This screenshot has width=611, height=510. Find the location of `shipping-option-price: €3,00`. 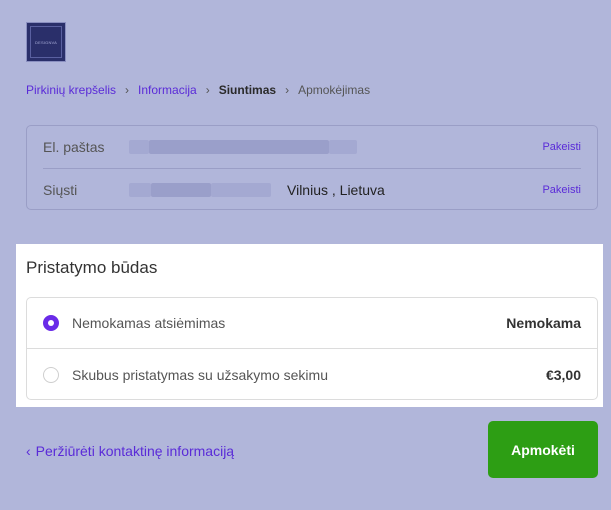

shipping-option-price: €3,00 is located at coordinates (563, 374).